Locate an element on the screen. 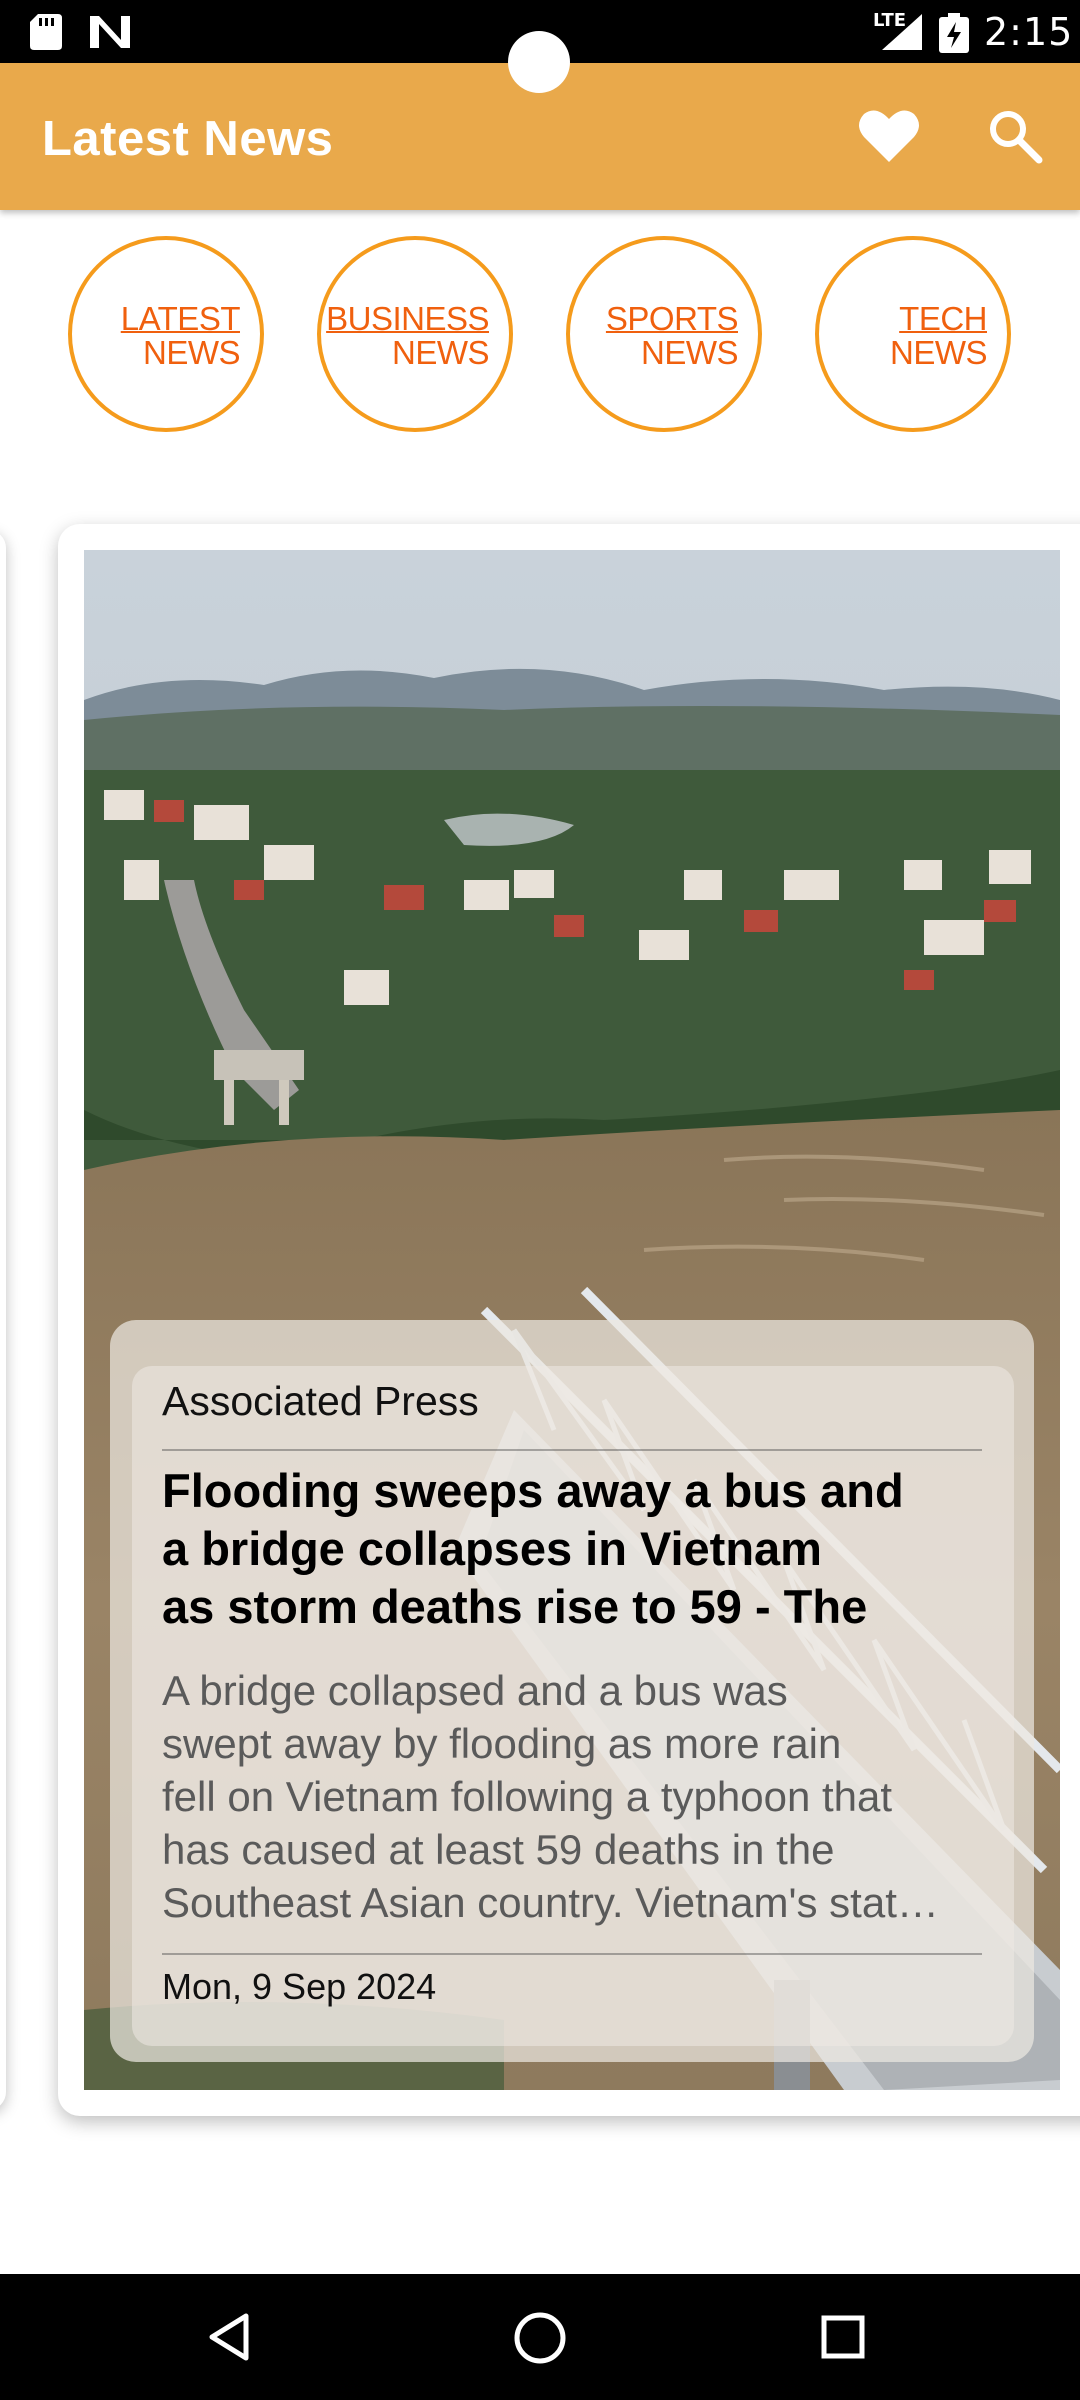 The height and width of the screenshot is (2400, 1080). back-icon is located at coordinates (229, 2337).